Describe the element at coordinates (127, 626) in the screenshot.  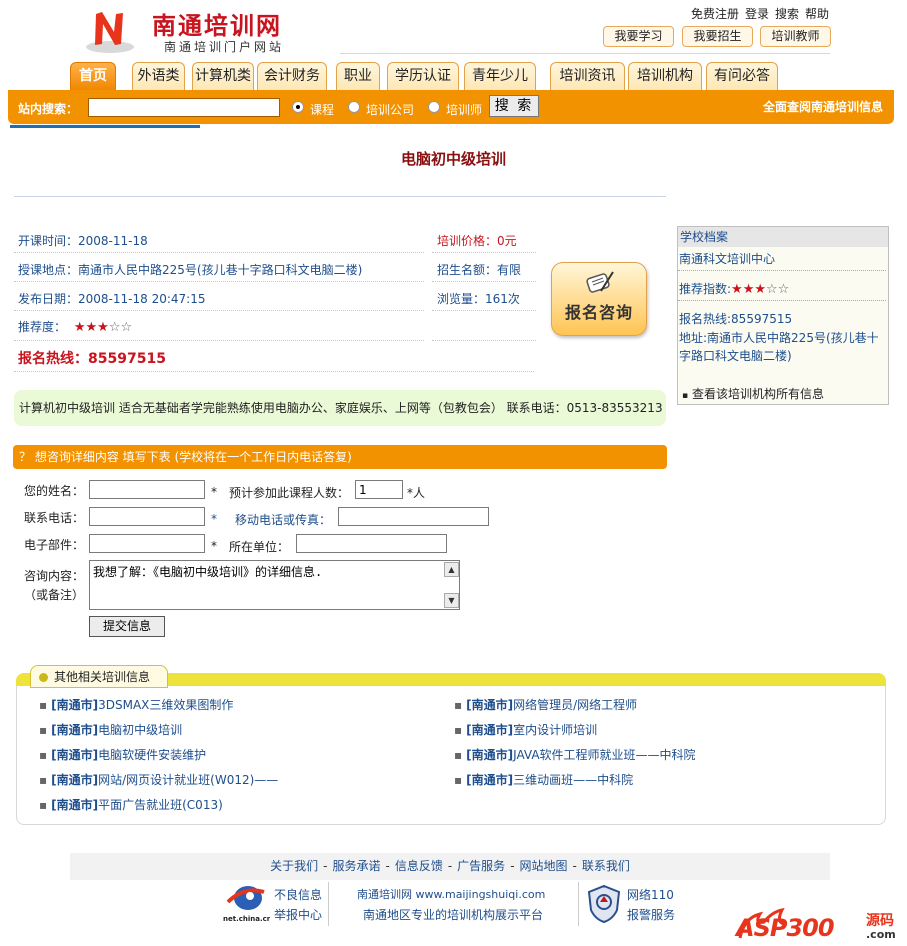
I see `submit-button: 提交信息` at that location.